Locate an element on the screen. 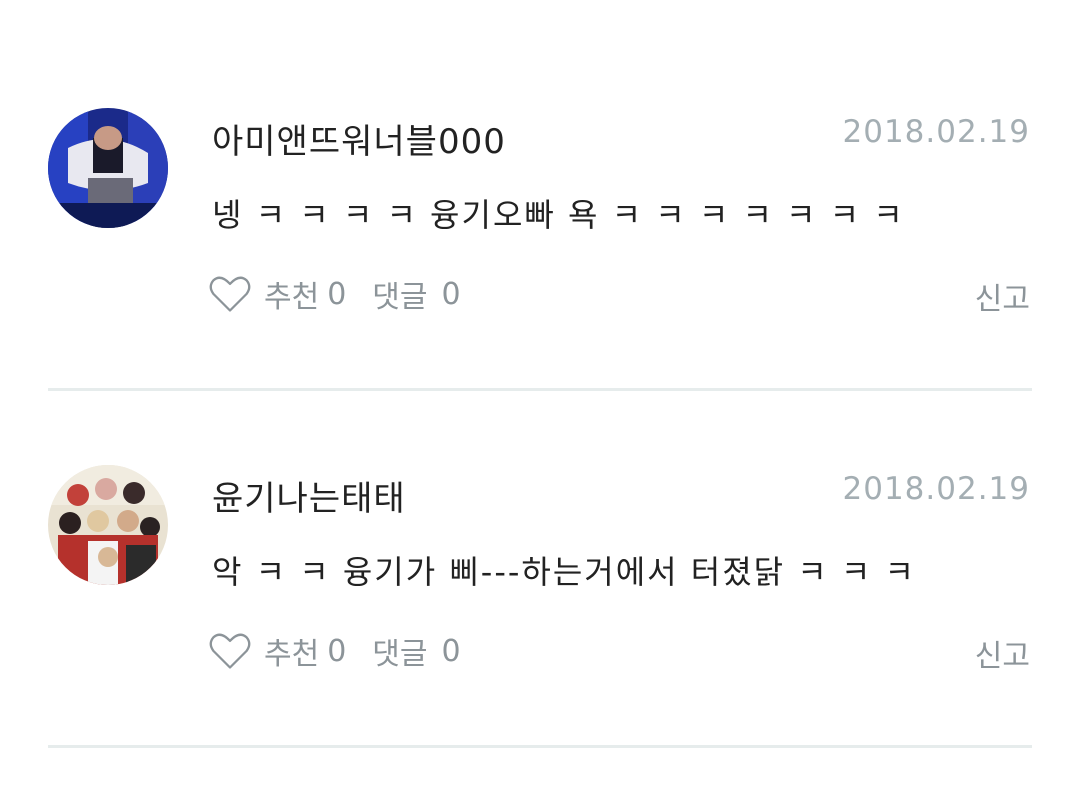 The image size is (1080, 810). comment-text: 넹 ㅋ ㅋ ㅋ ㅋ 융기오빠 욕 ㅋ ㅋ ㅋ ㅋ ㅋ ㅋ ㅋ is located at coordinates (558, 215).